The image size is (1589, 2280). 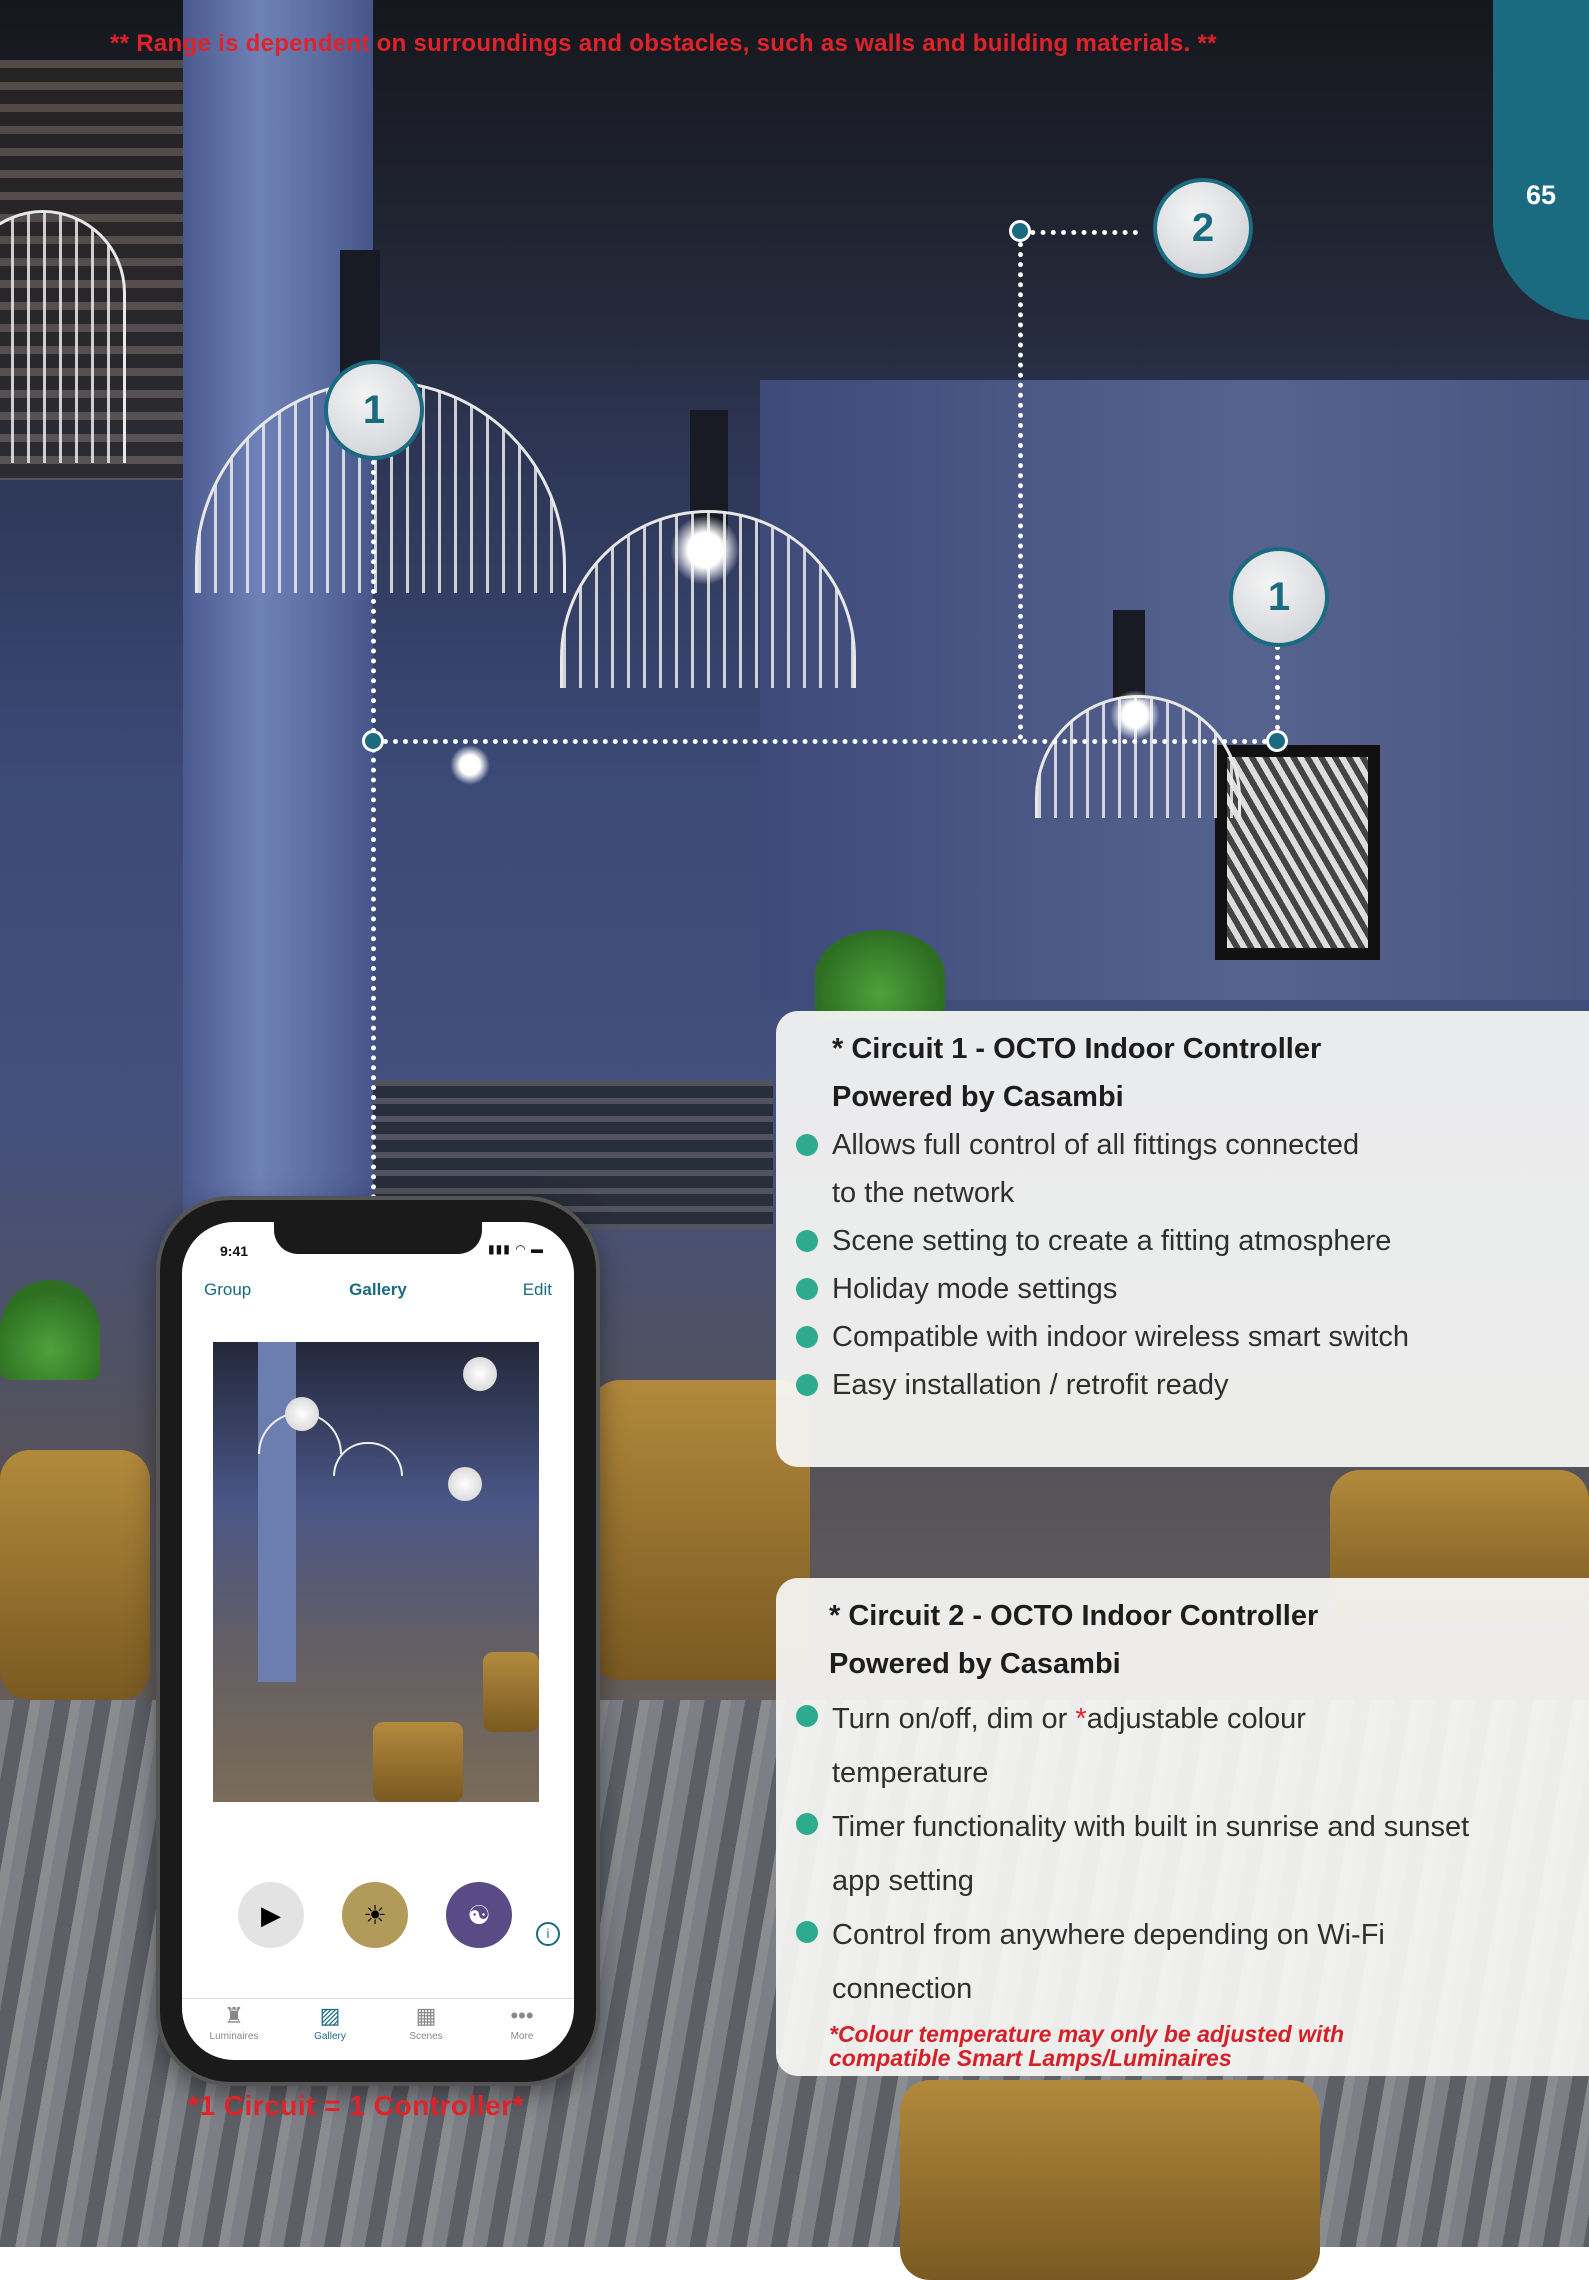 What do you see at coordinates (978, 1097) in the screenshot?
I see `circuit-1-subtitle: Powered by Casambi` at bounding box center [978, 1097].